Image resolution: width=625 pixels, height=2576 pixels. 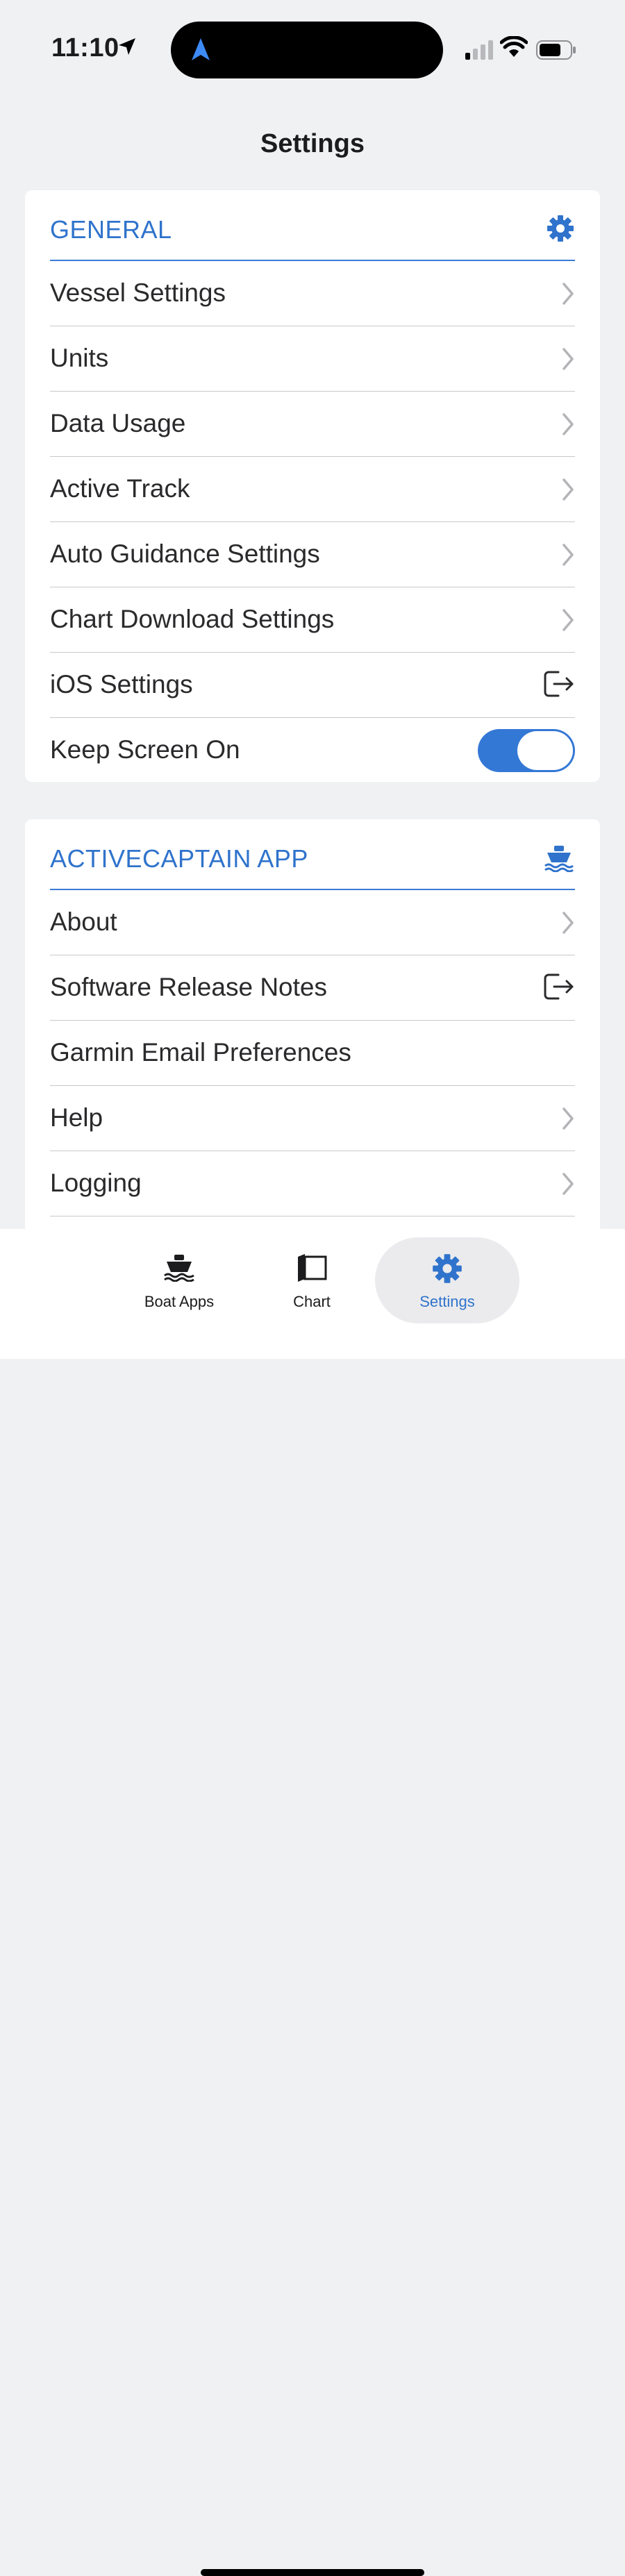 I want to click on row-label: Vessel Settings, so click(x=138, y=292).